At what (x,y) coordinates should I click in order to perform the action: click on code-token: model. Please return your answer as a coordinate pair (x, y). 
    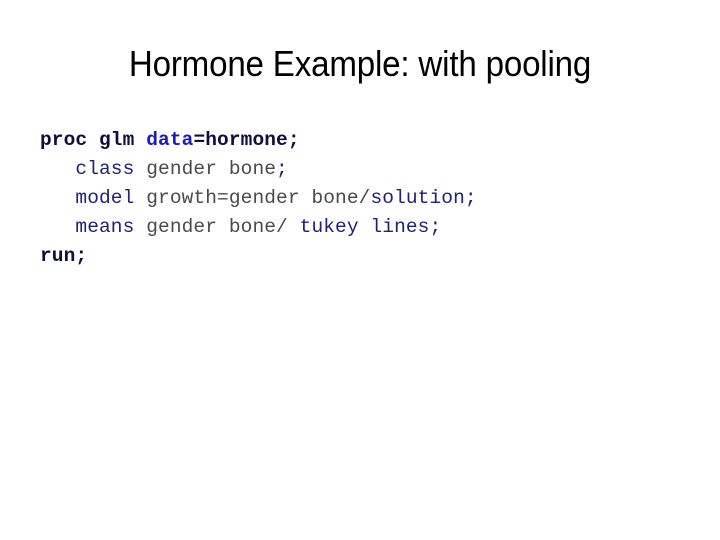
    Looking at the image, I should click on (105, 198).